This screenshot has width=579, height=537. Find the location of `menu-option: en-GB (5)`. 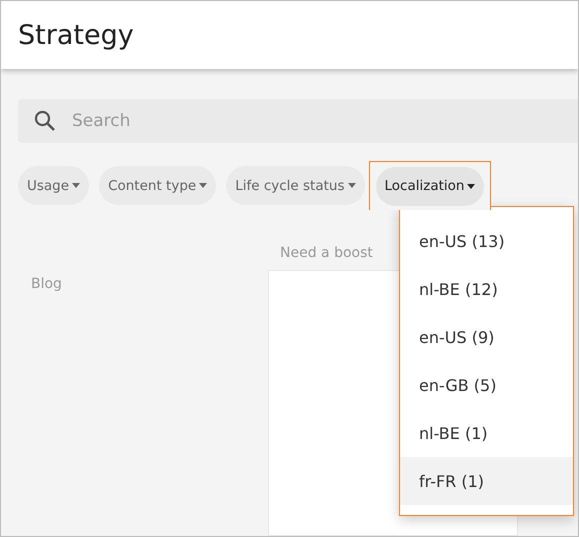

menu-option: en-GB (5) is located at coordinates (486, 385).